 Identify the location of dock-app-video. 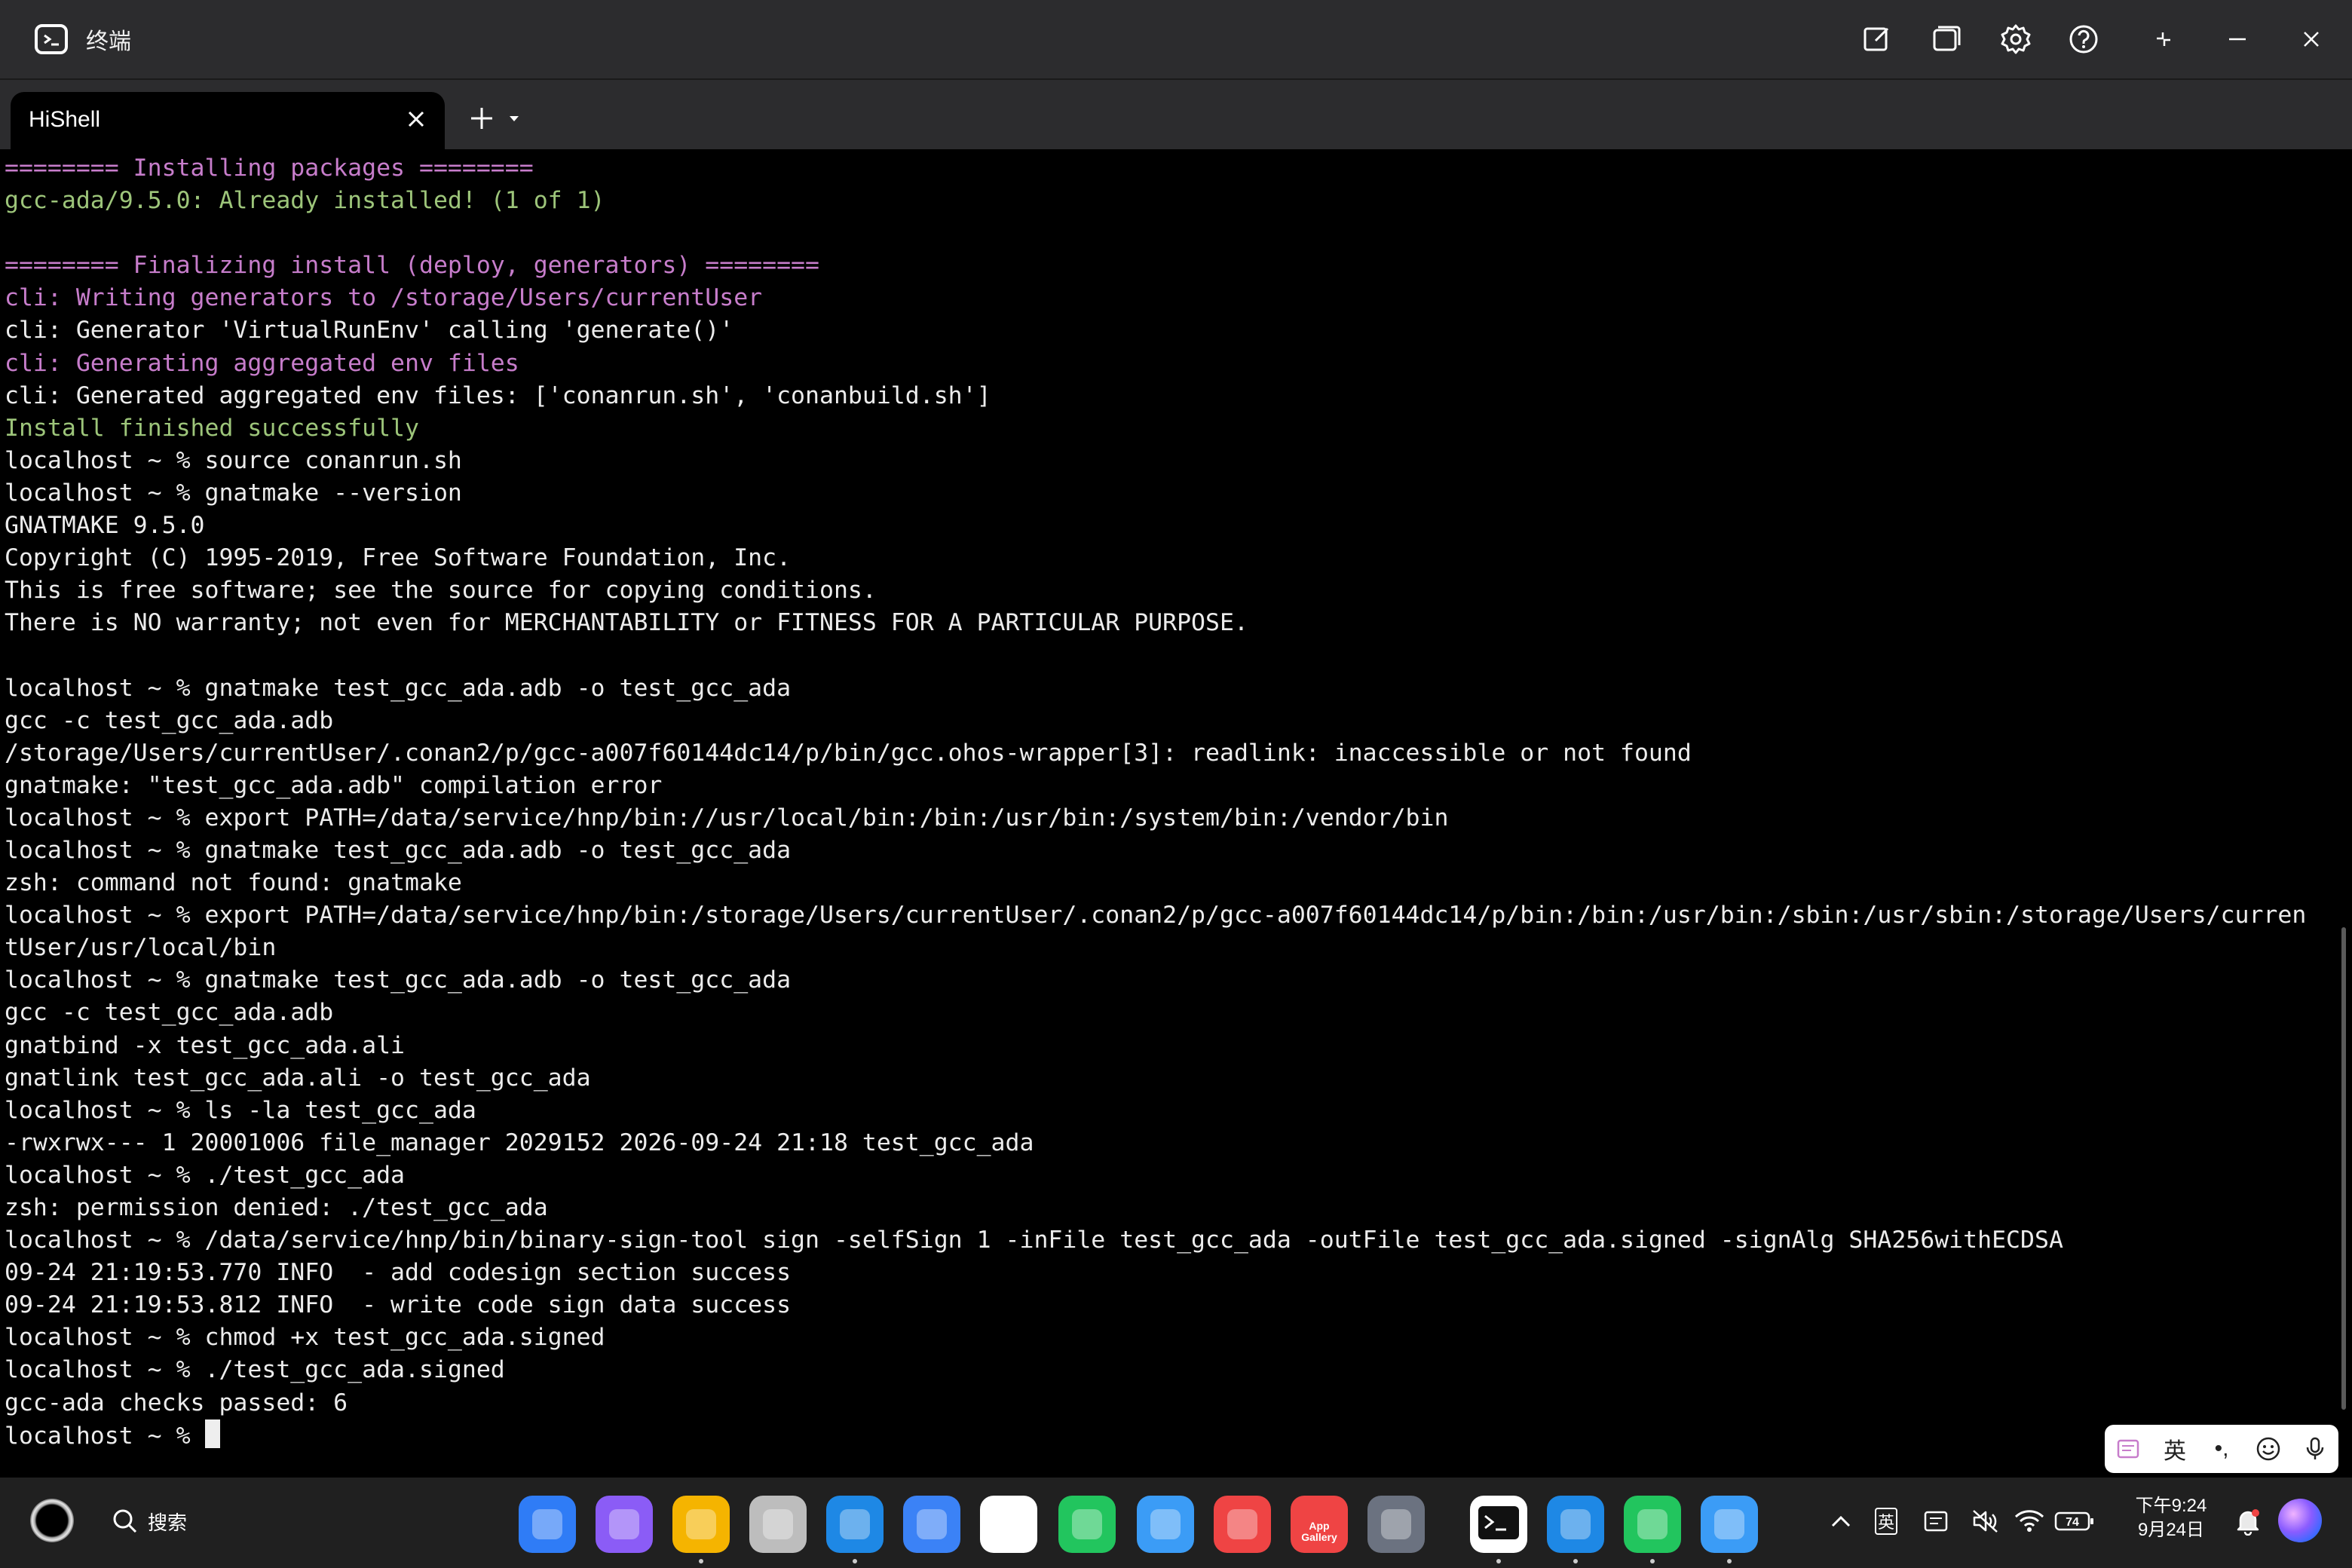
(1575, 1524).